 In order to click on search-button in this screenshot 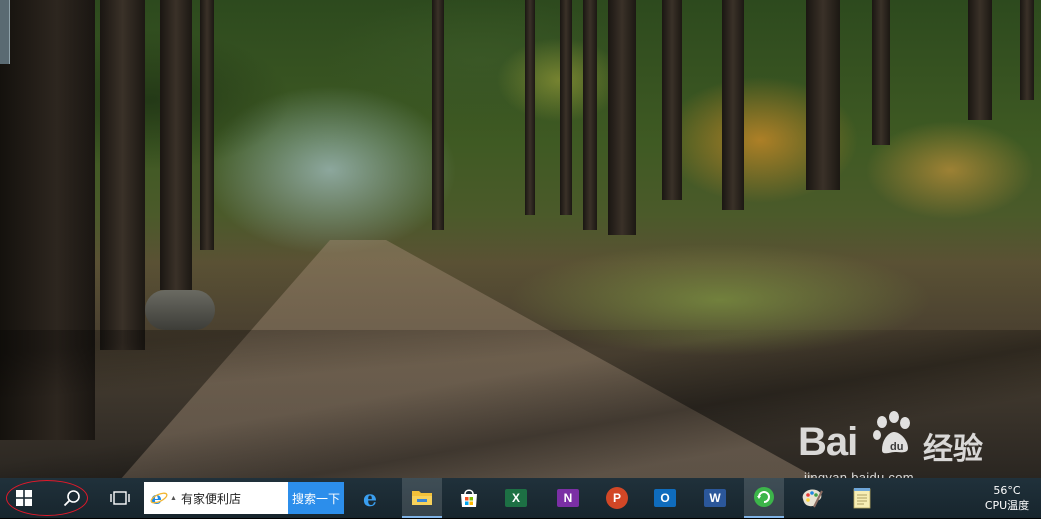, I will do `click(72, 498)`.